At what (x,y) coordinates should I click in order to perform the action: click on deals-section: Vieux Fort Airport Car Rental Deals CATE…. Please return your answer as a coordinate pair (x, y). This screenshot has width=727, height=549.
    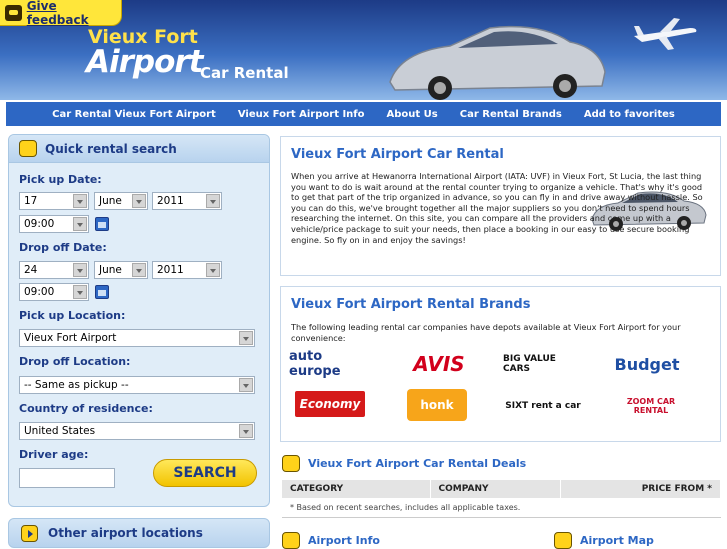
    Looking at the image, I should click on (501, 485).